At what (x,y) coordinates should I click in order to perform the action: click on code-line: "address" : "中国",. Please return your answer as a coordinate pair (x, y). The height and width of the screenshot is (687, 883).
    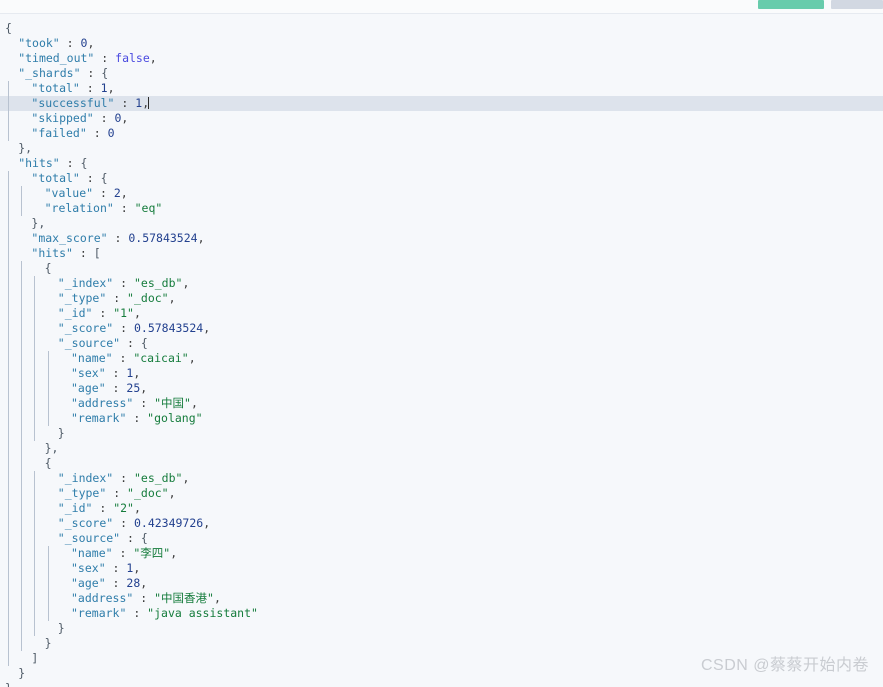
    Looking at the image, I should click on (441, 403).